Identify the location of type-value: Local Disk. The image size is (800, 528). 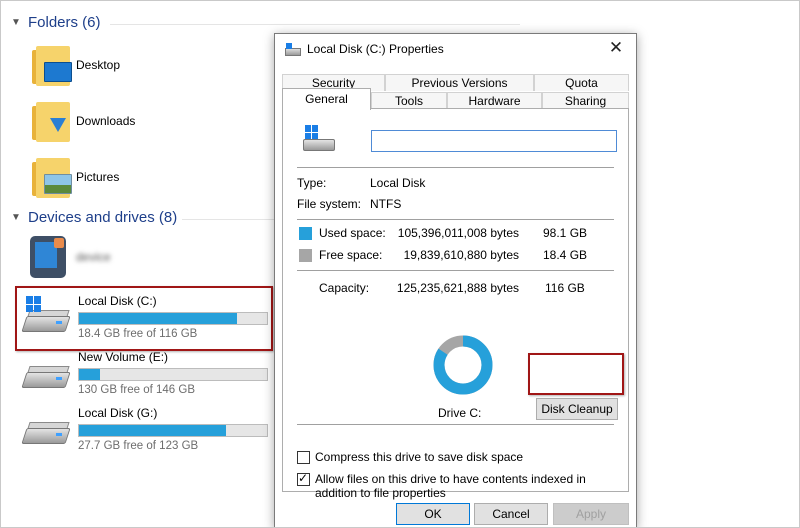
(398, 183).